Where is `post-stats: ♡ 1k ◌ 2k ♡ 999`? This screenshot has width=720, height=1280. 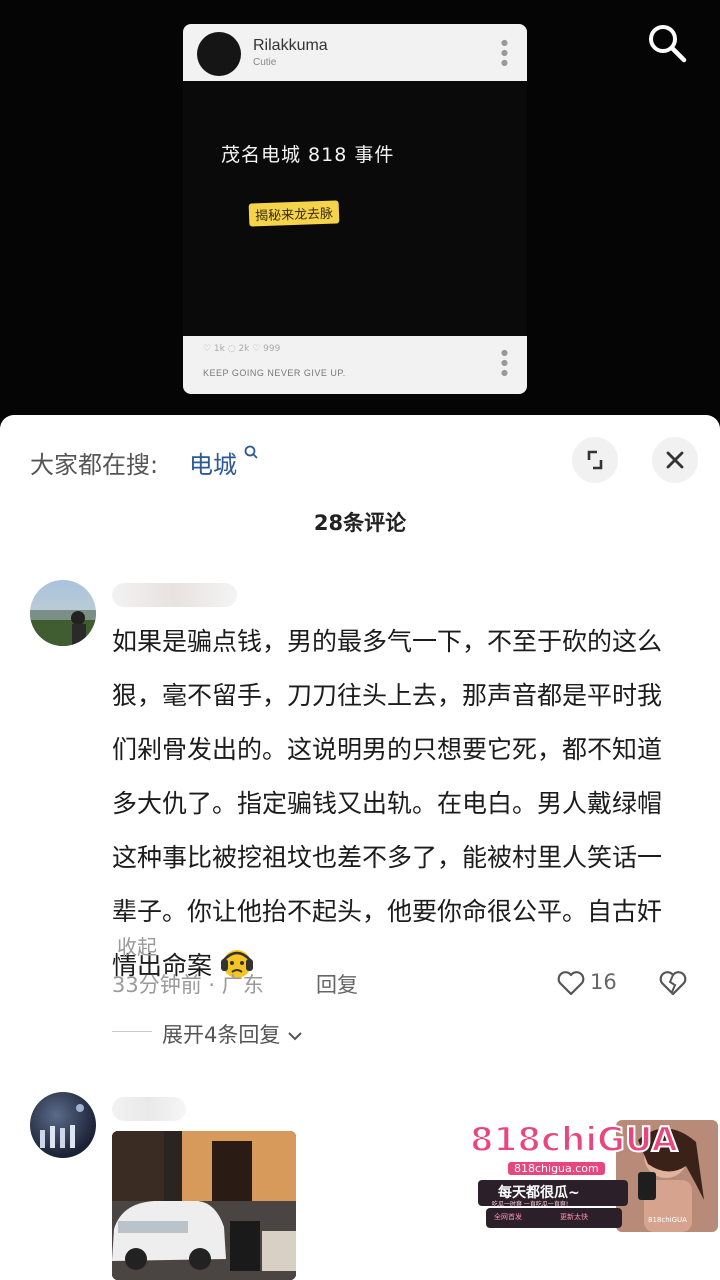
post-stats: ♡ 1k ◌ 2k ♡ 999 is located at coordinates (242, 349).